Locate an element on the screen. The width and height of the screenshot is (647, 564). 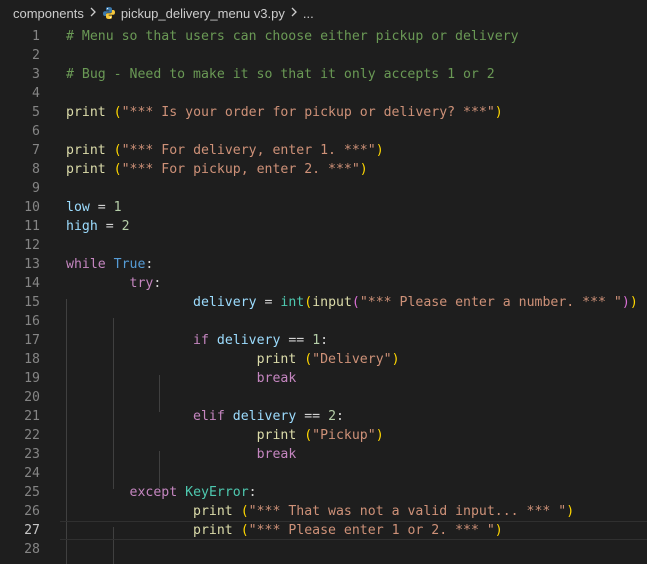
breadcrumb-folder: components is located at coordinates (48, 13).